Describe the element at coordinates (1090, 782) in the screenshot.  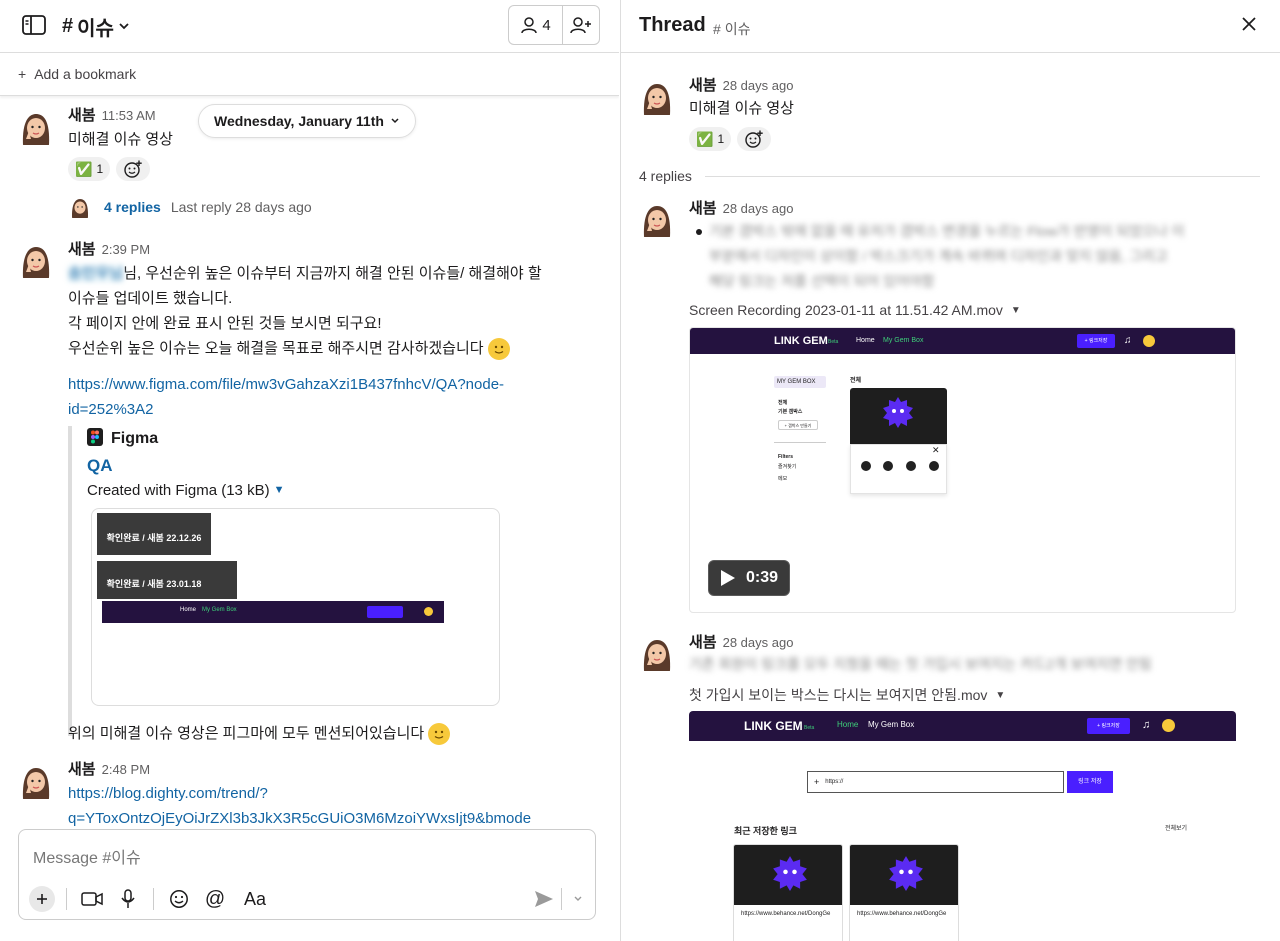
I see `video-save-button: 링크 저장` at that location.